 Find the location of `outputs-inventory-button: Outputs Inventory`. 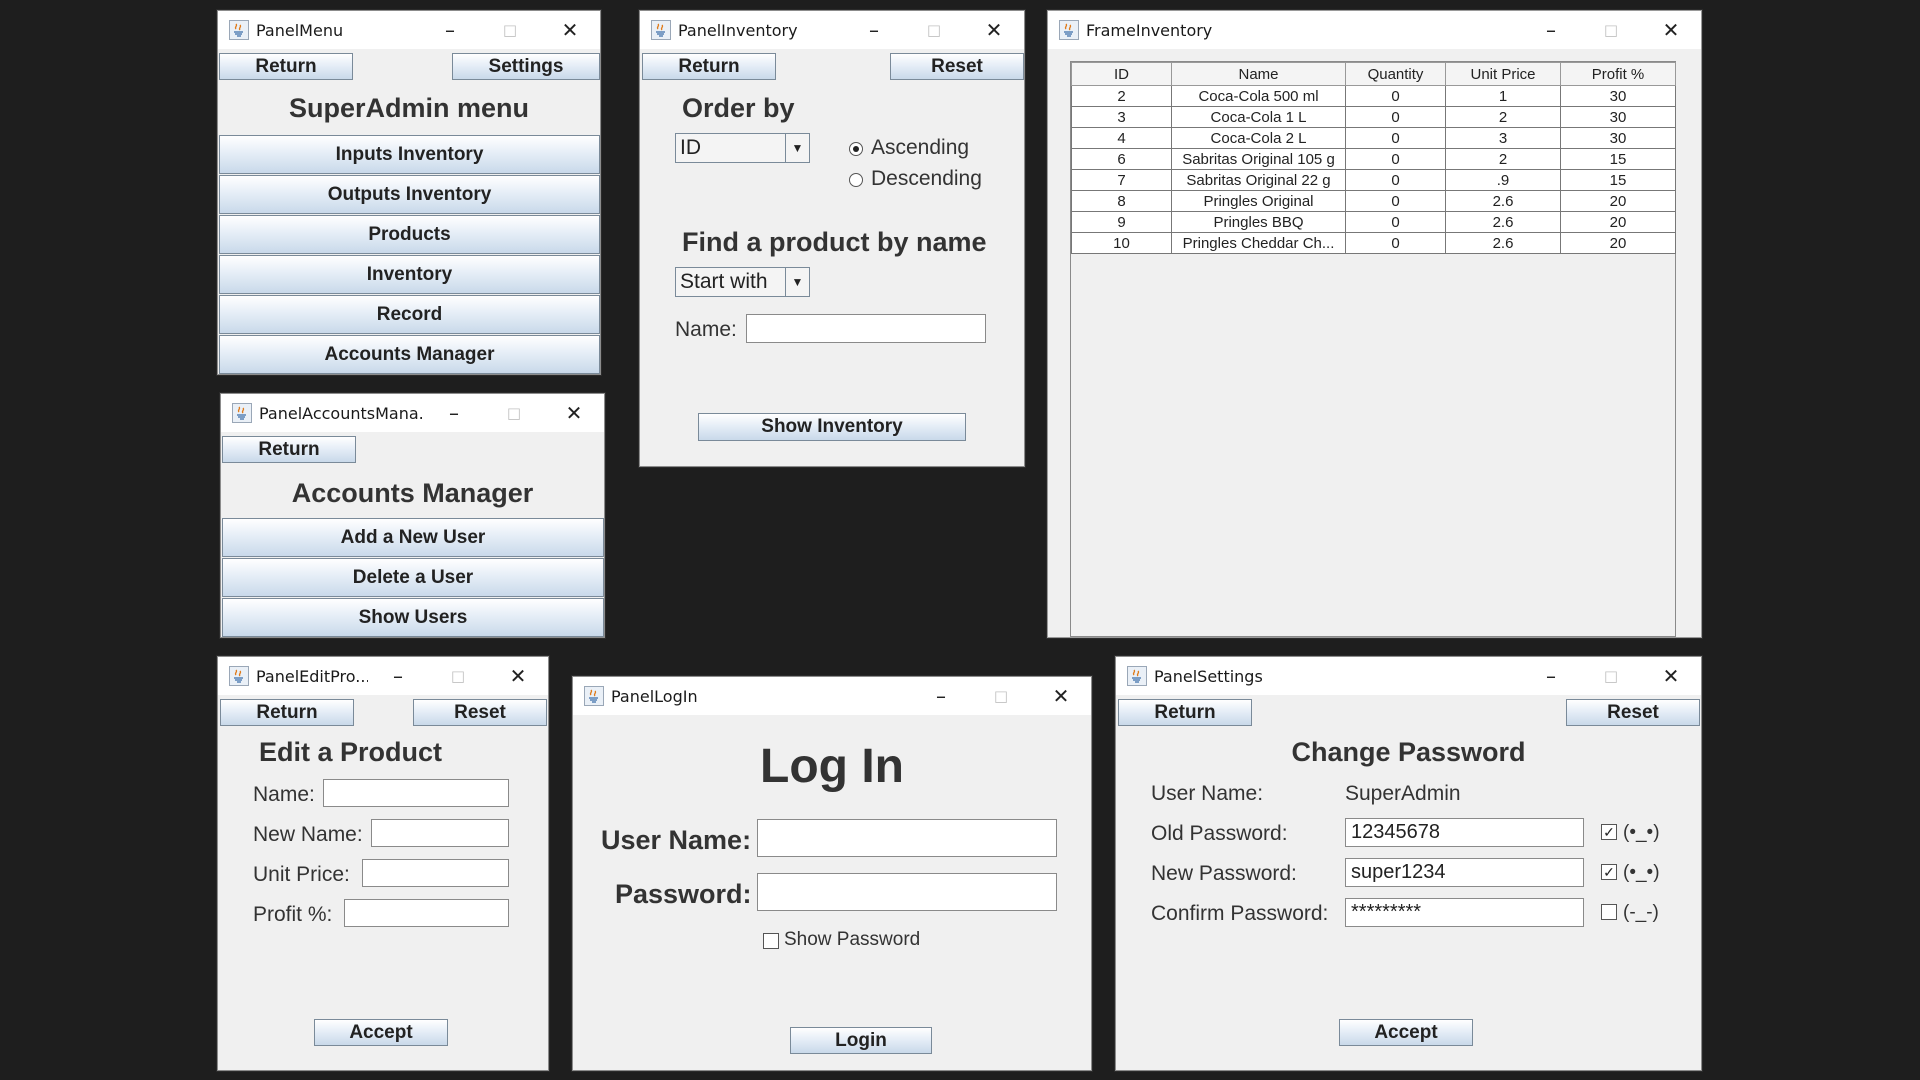

outputs-inventory-button: Outputs Inventory is located at coordinates (409, 194).